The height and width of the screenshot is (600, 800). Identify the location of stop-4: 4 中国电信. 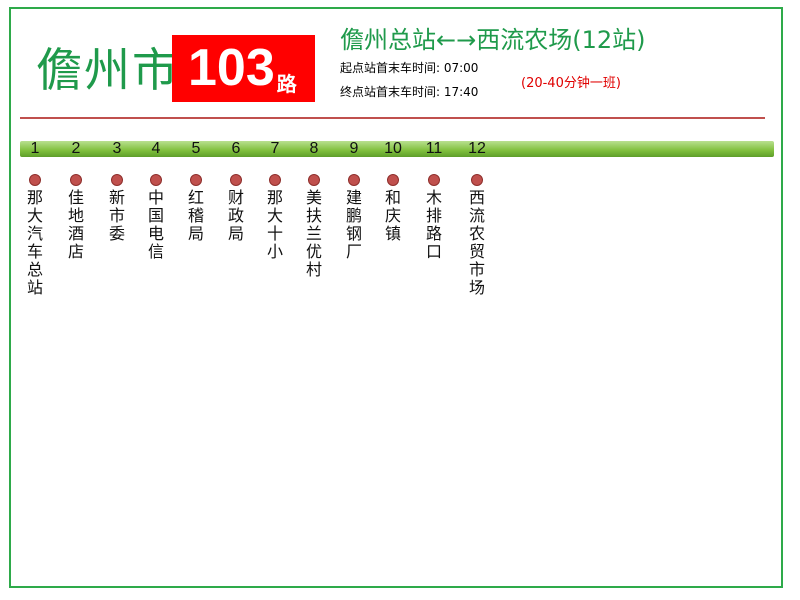
(156, 201).